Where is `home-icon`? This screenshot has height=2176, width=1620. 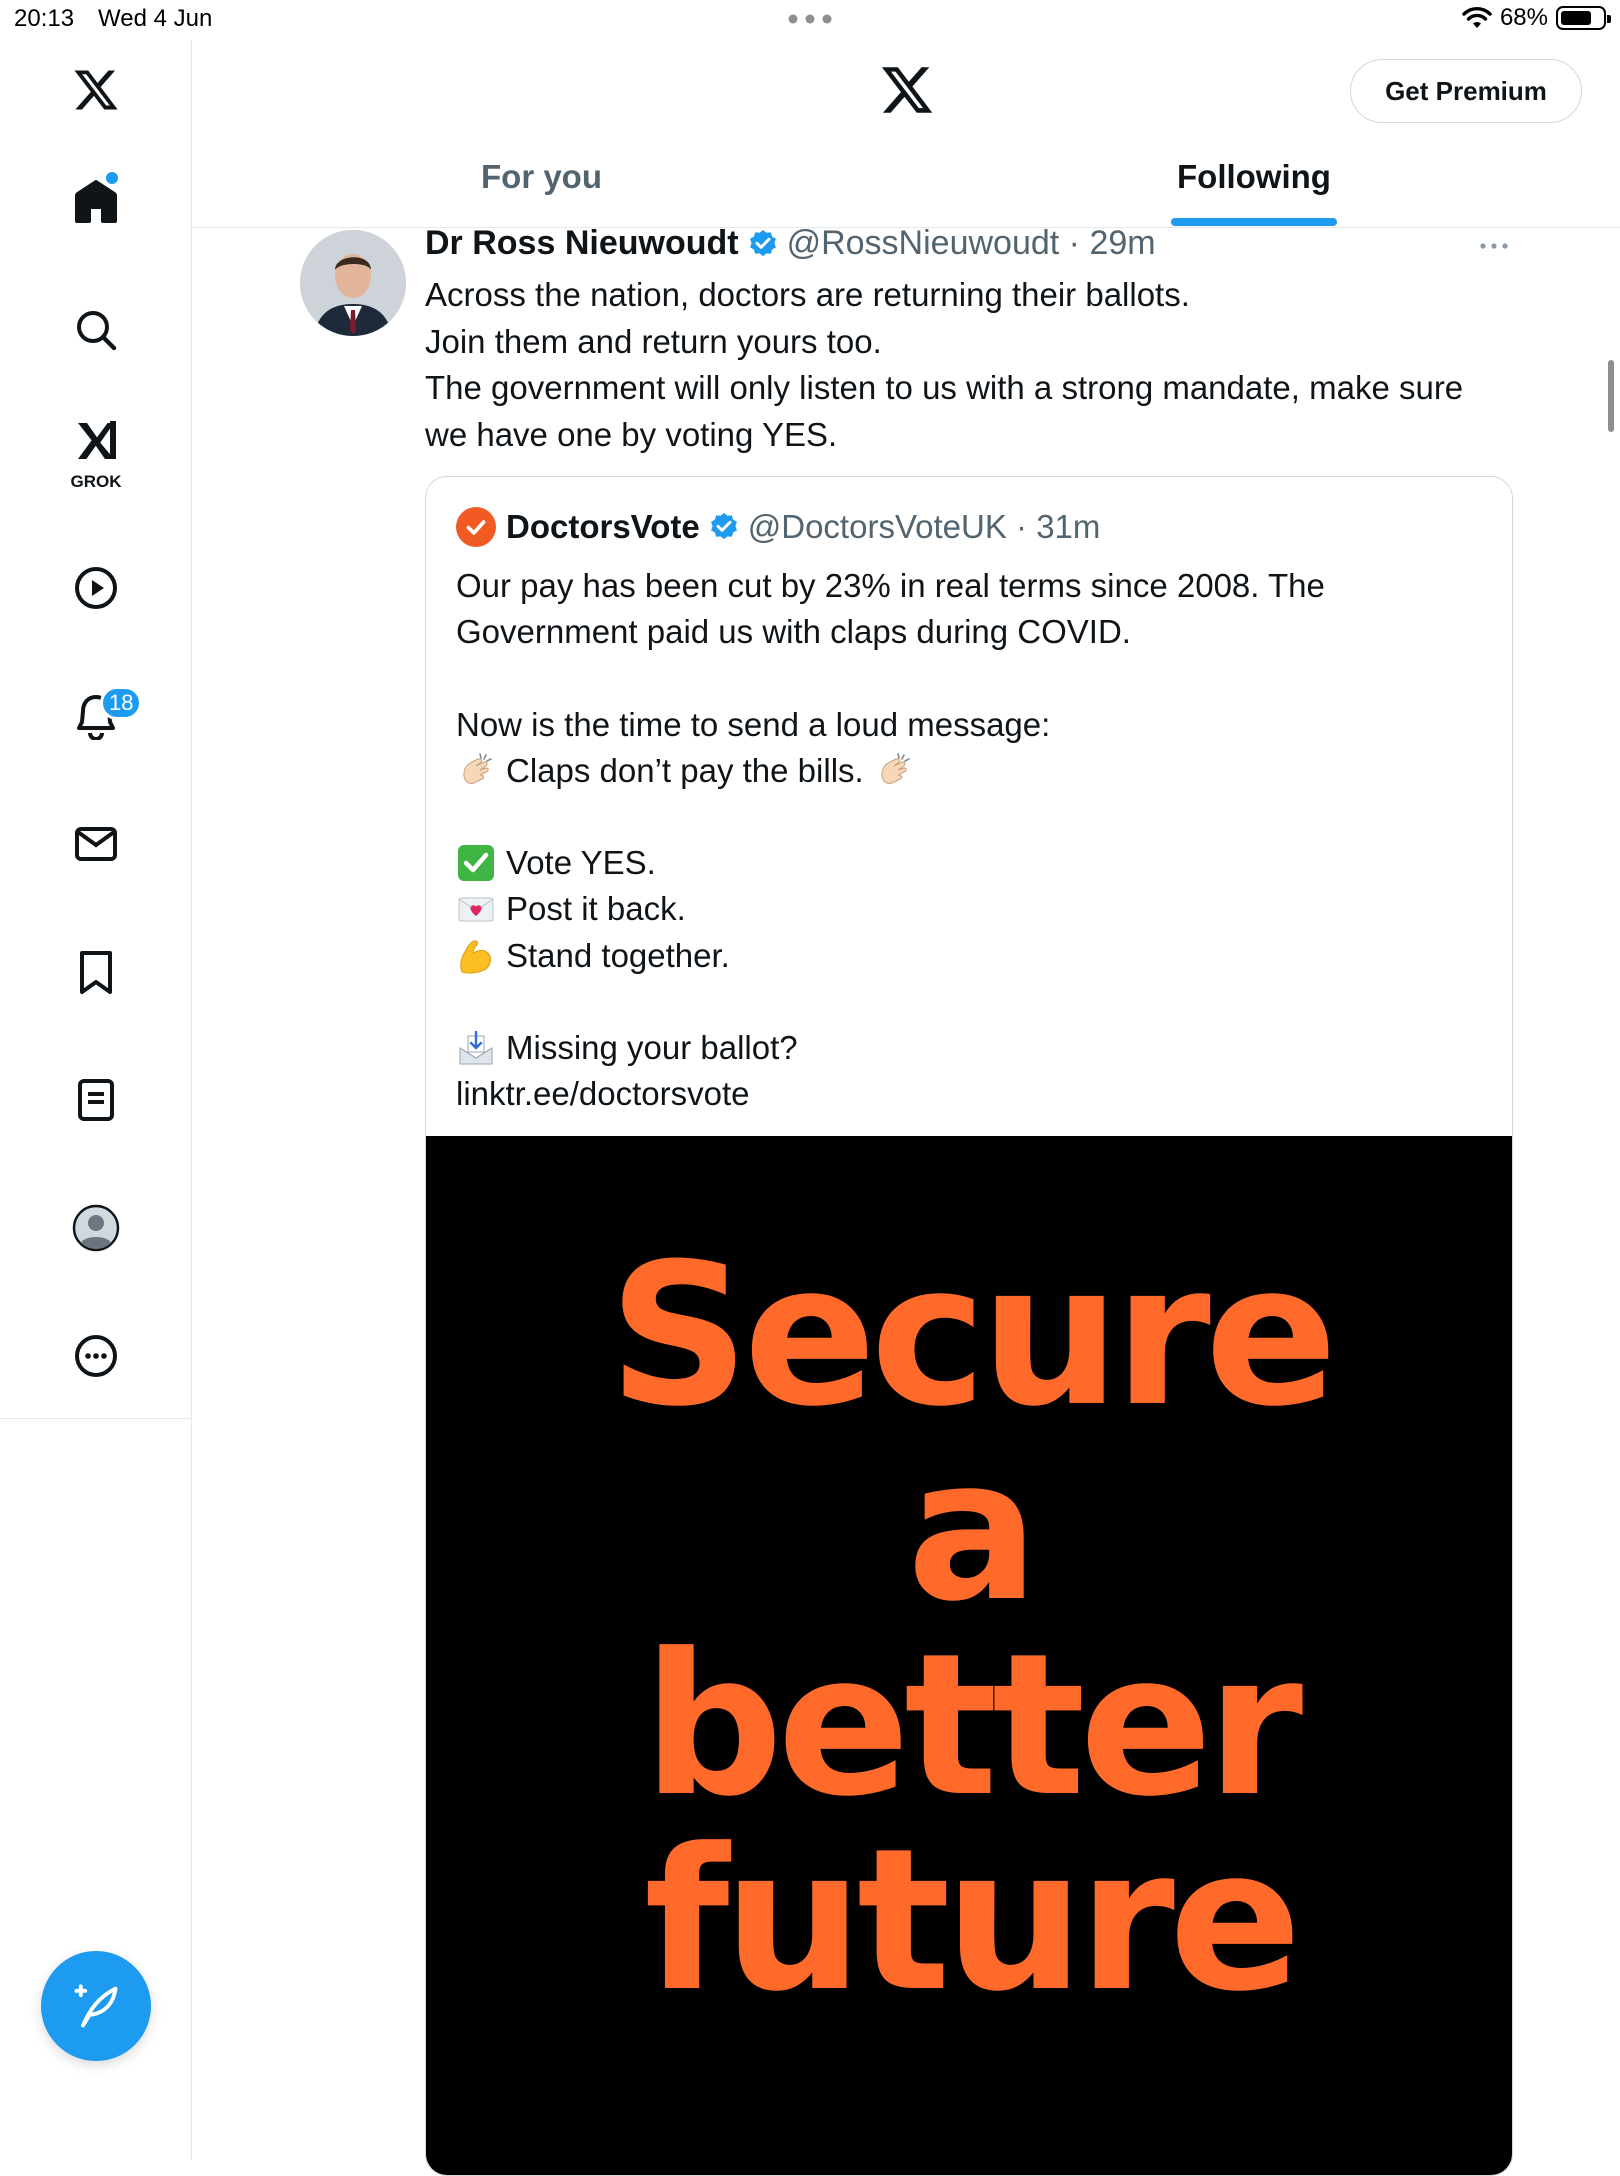 home-icon is located at coordinates (96, 201).